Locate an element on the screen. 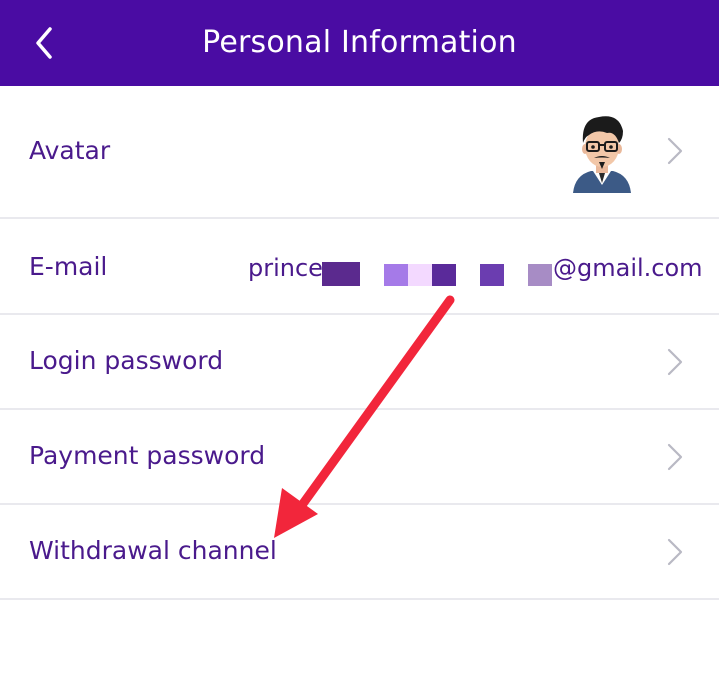 This screenshot has width=719, height=689. email-suffix: @gmail.com is located at coordinates (628, 268).